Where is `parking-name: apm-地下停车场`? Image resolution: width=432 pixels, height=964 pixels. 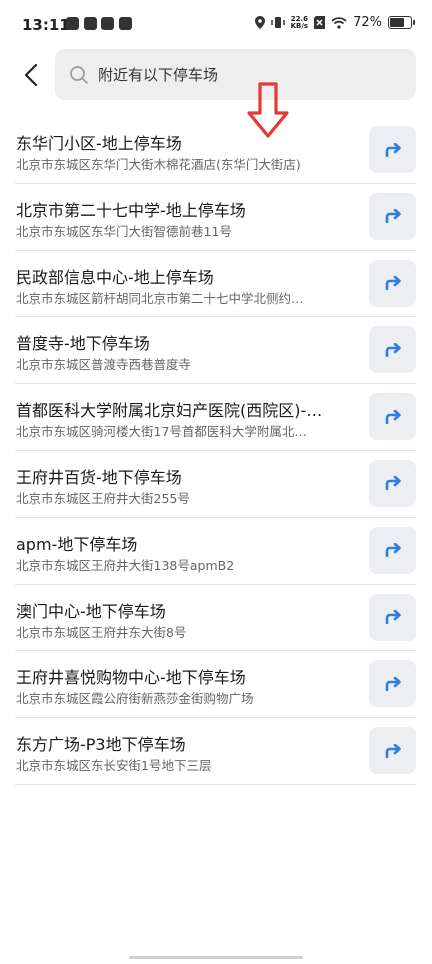
parking-name: apm-地下停车场 is located at coordinates (77, 544).